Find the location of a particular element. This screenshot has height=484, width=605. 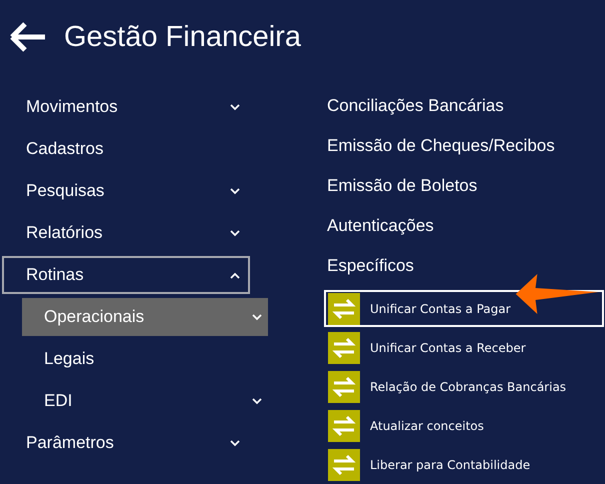

menu-item: Pesquisas is located at coordinates (126, 191).